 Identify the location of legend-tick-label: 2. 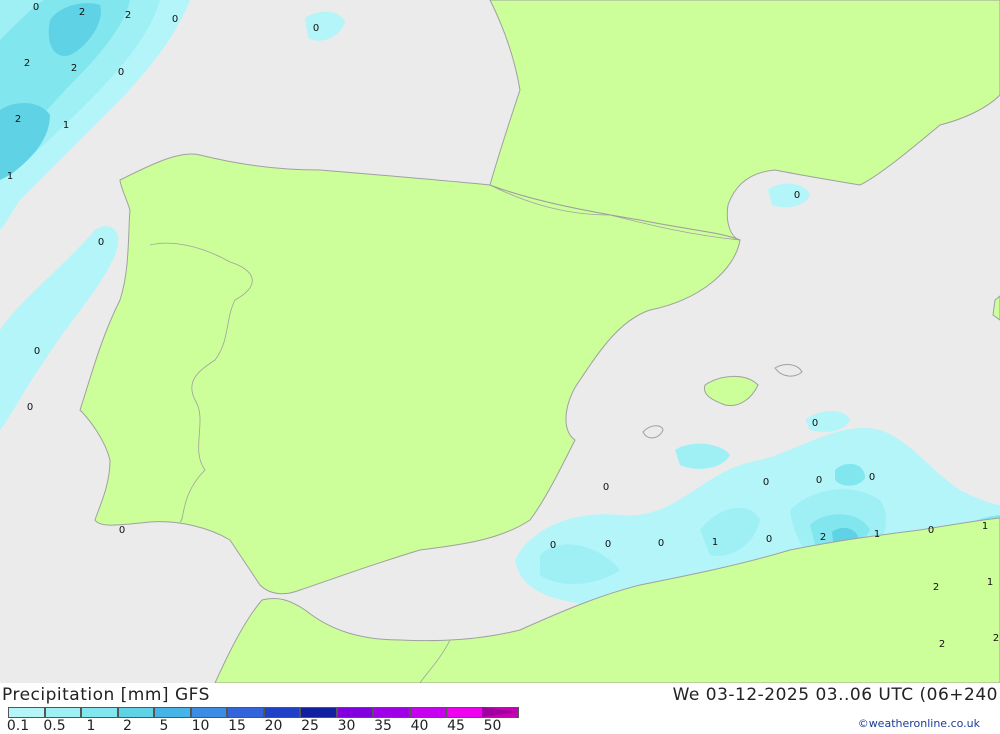
(127, 726).